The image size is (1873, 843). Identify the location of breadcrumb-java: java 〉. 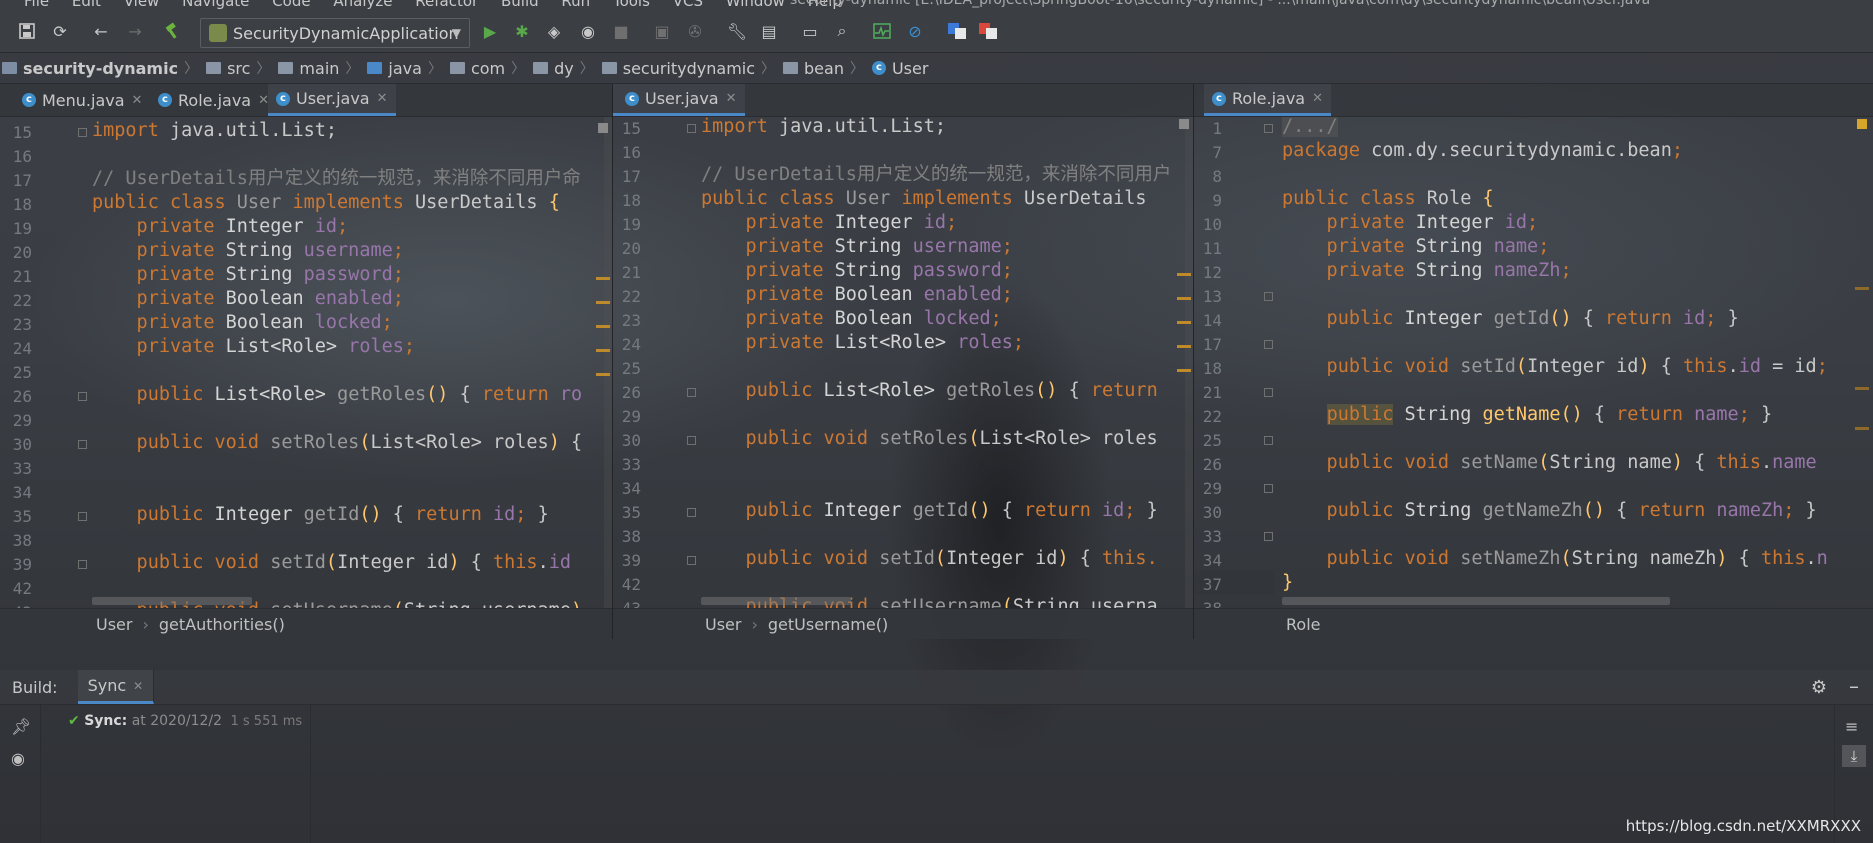
(400, 68).